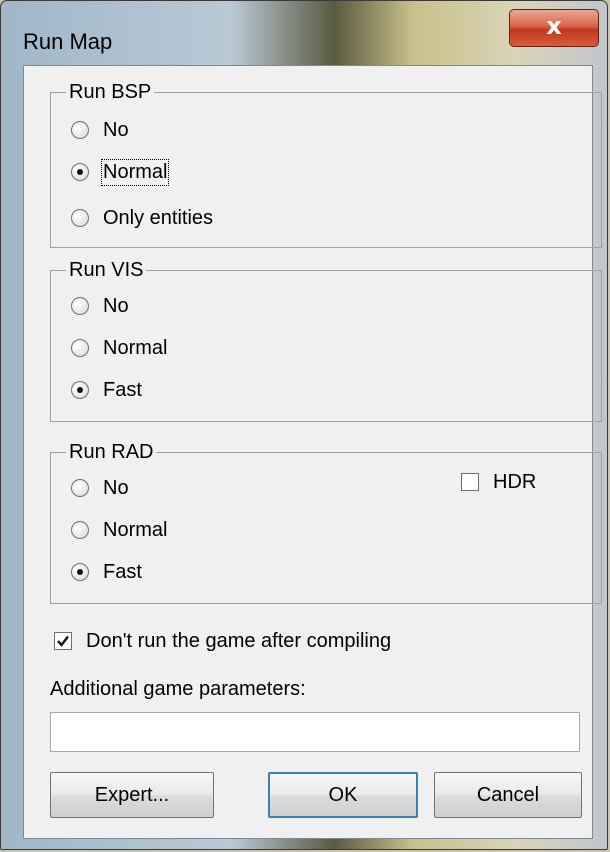  I want to click on vis-option-normal: Normal, so click(119, 348).